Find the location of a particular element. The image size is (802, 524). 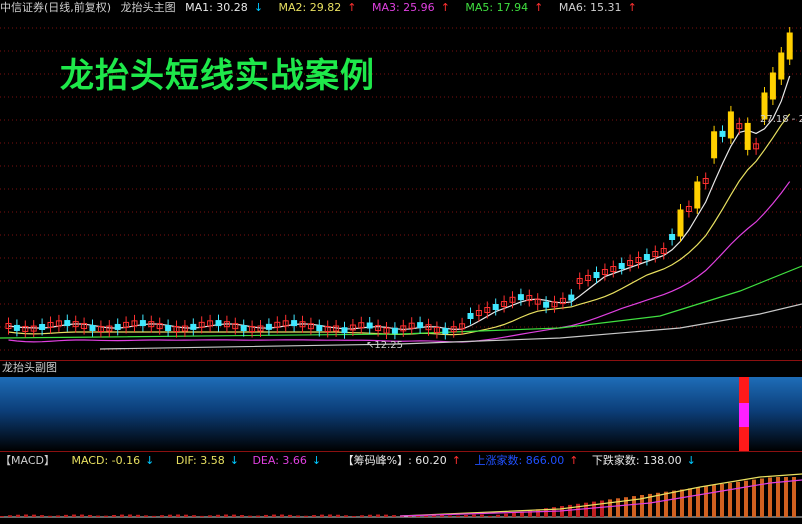

ma2-label: MA2: 29.82 is located at coordinates (310, 7).